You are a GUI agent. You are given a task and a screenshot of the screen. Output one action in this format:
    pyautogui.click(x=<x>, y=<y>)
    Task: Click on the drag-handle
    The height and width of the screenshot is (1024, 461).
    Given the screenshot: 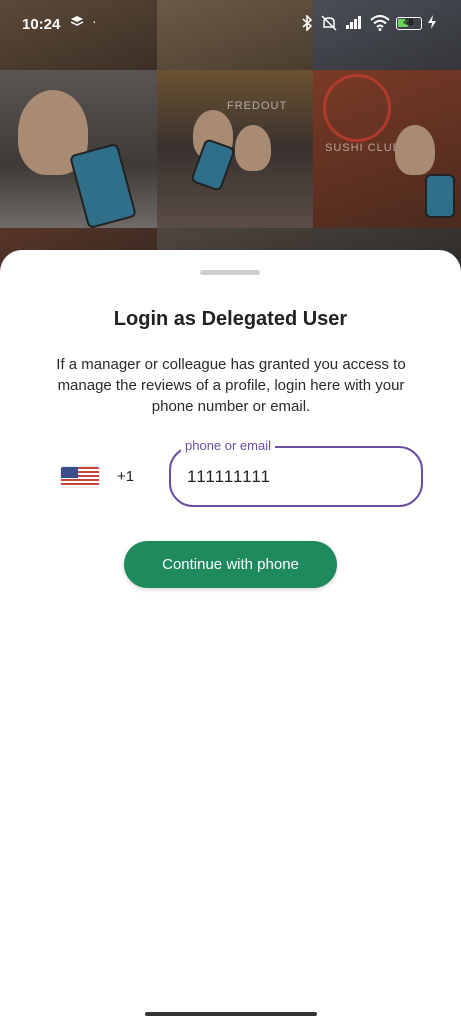 What is the action you would take?
    pyautogui.click(x=230, y=272)
    